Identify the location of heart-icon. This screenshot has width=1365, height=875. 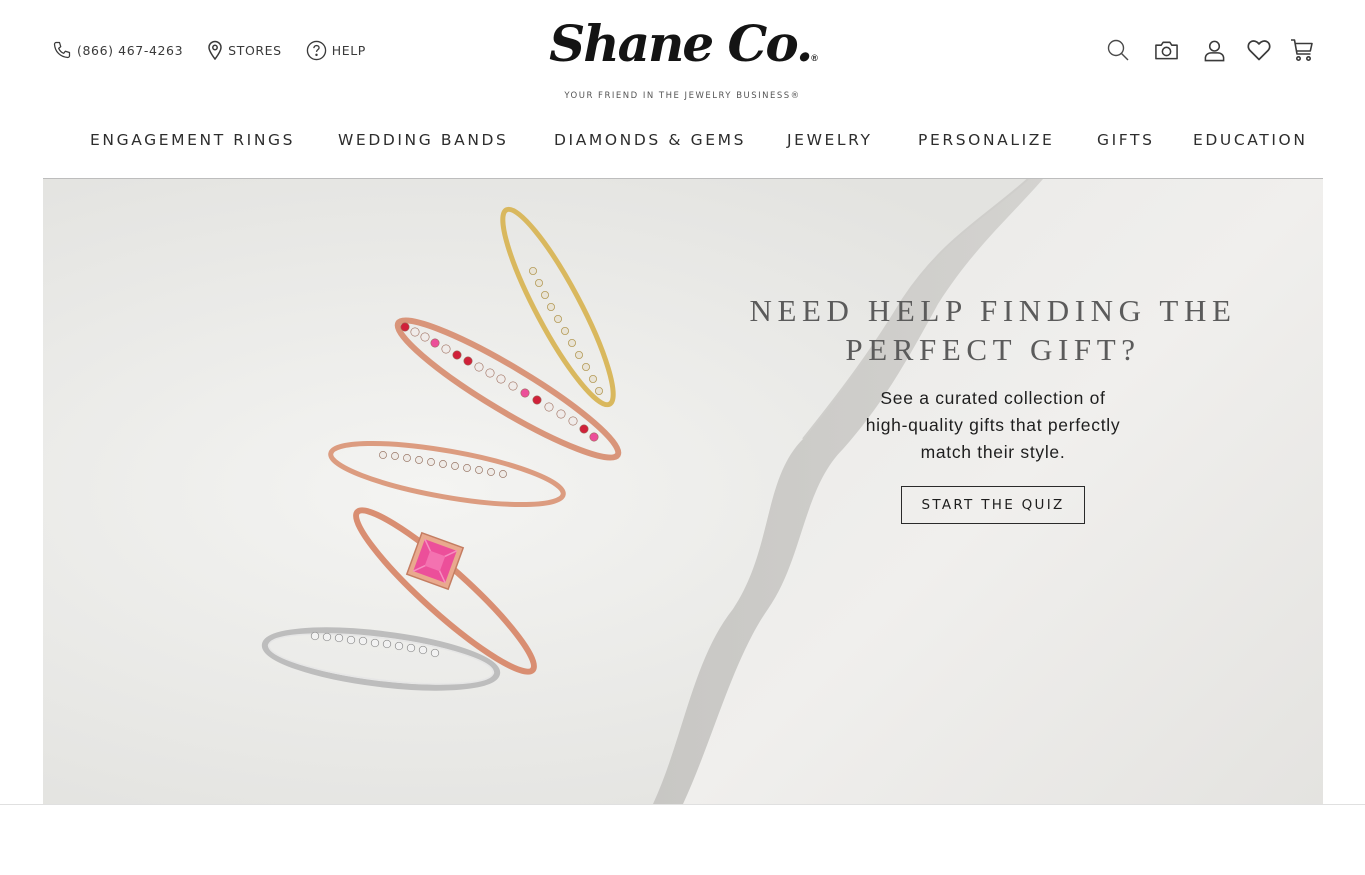
(1259, 50).